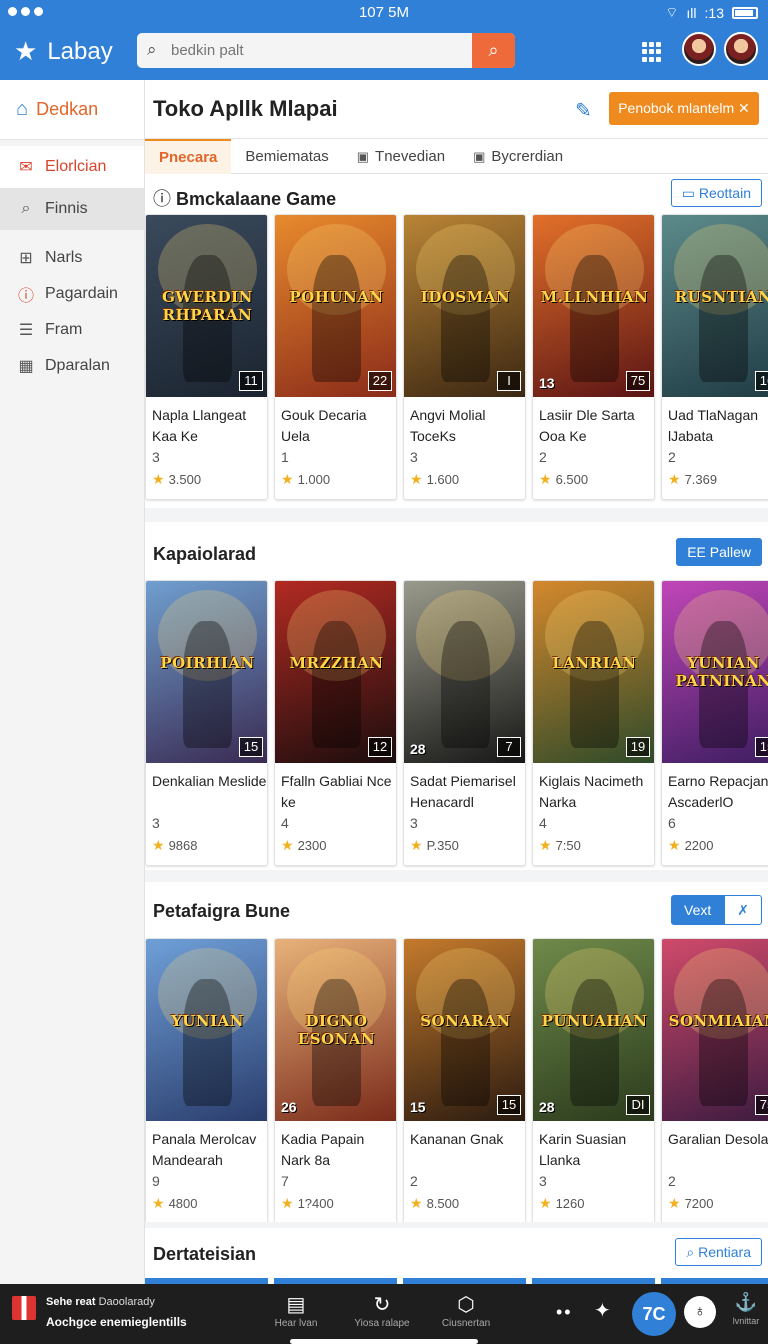 The image size is (768, 1344). I want to click on pin-icon: ✎, so click(583, 110).